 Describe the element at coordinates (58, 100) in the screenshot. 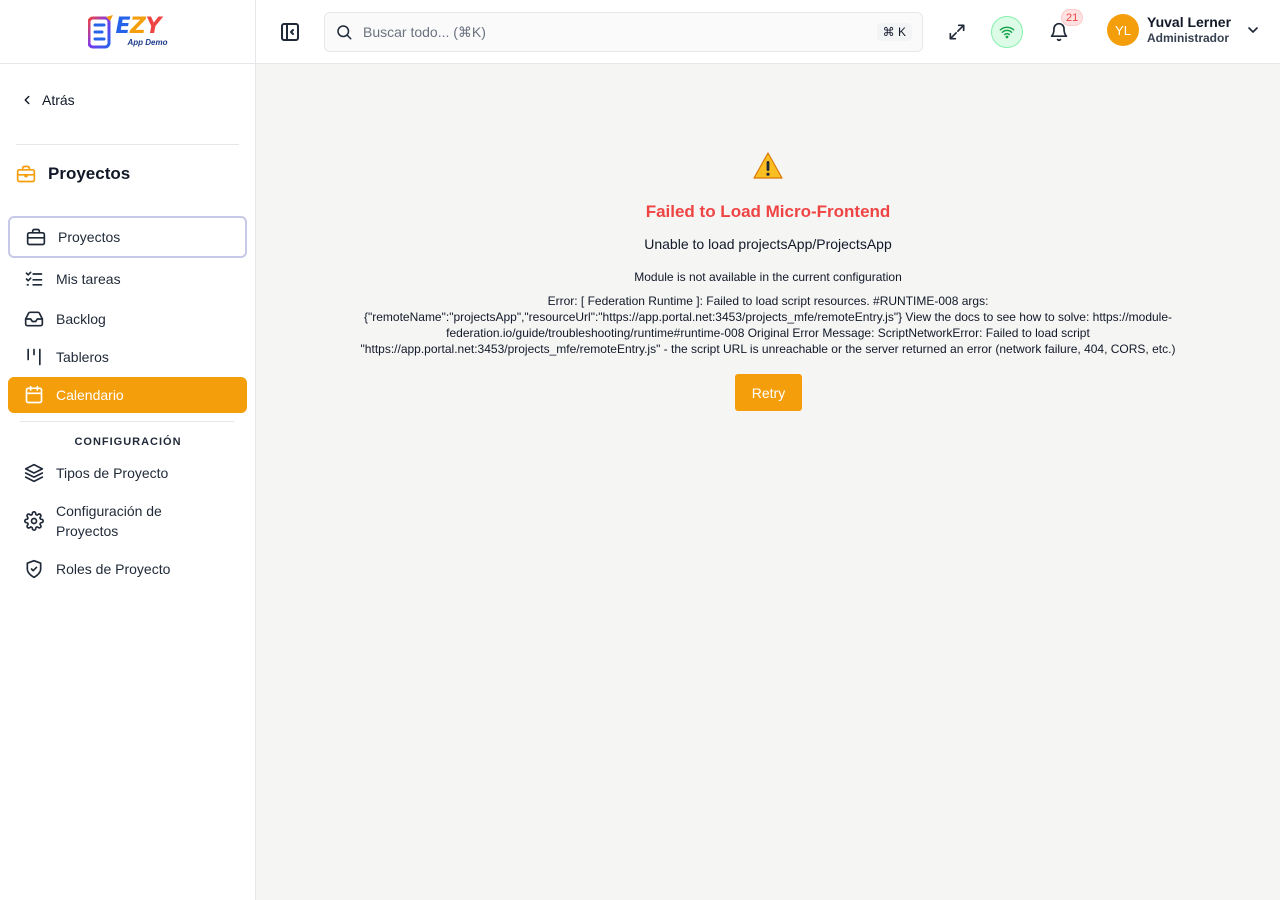

I see `back-label: Atrás` at that location.